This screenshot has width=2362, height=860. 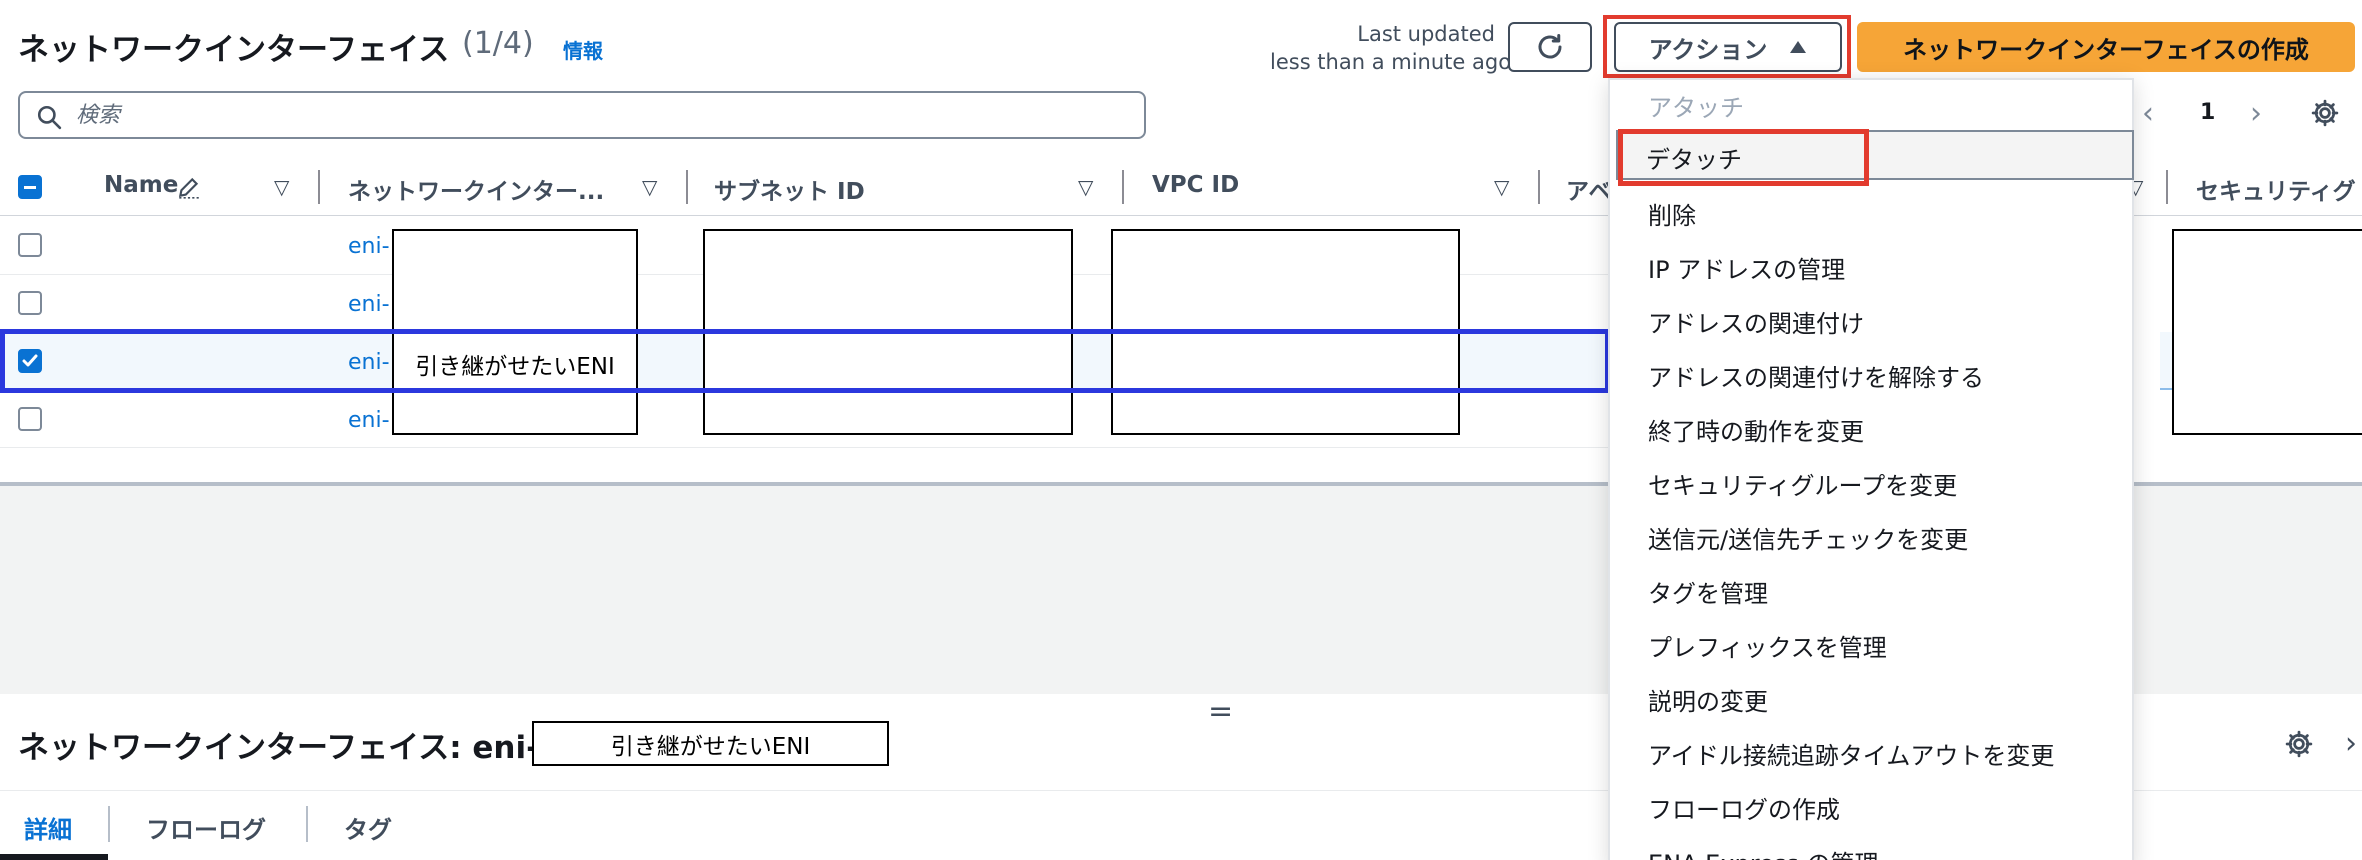 I want to click on last-updated-label: Last updated, so click(x=1426, y=34).